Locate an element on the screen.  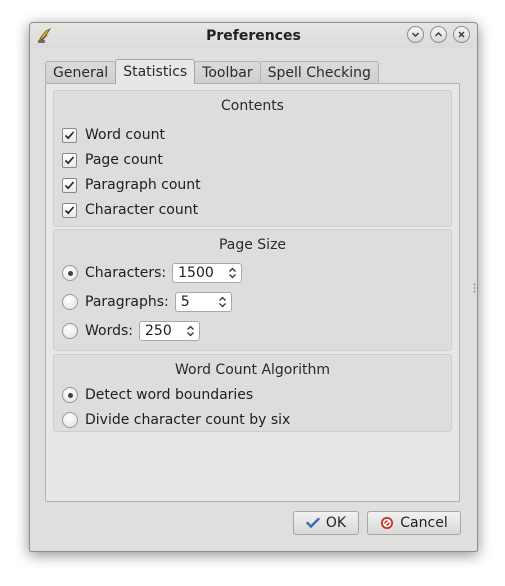
tab-statistics: Statistics is located at coordinates (155, 71).